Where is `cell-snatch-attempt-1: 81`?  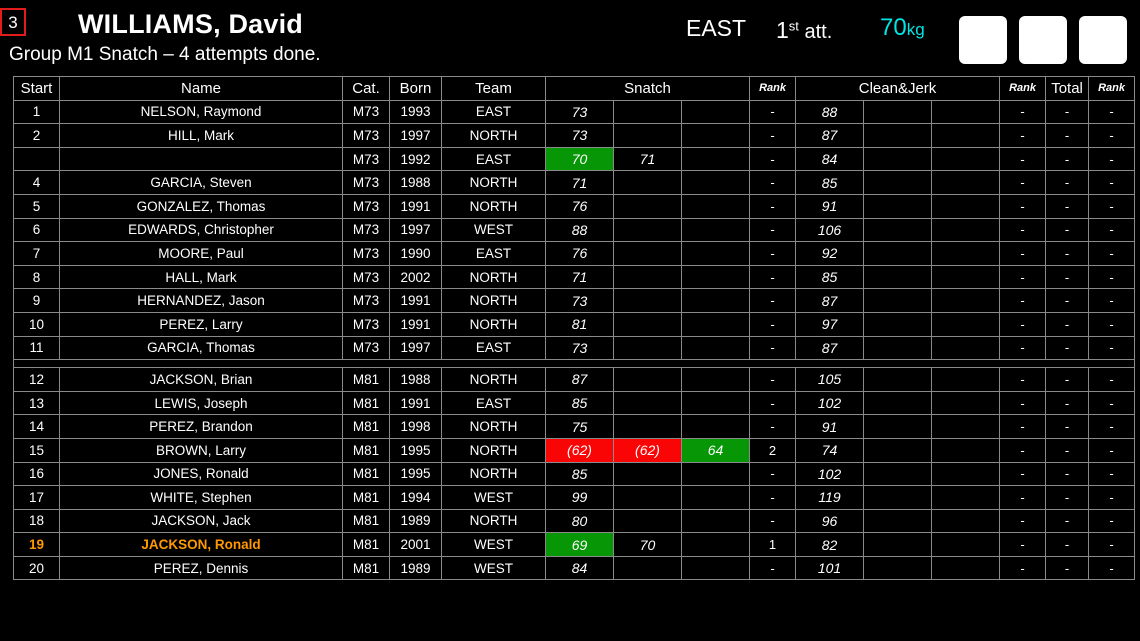 cell-snatch-attempt-1: 81 is located at coordinates (579, 324).